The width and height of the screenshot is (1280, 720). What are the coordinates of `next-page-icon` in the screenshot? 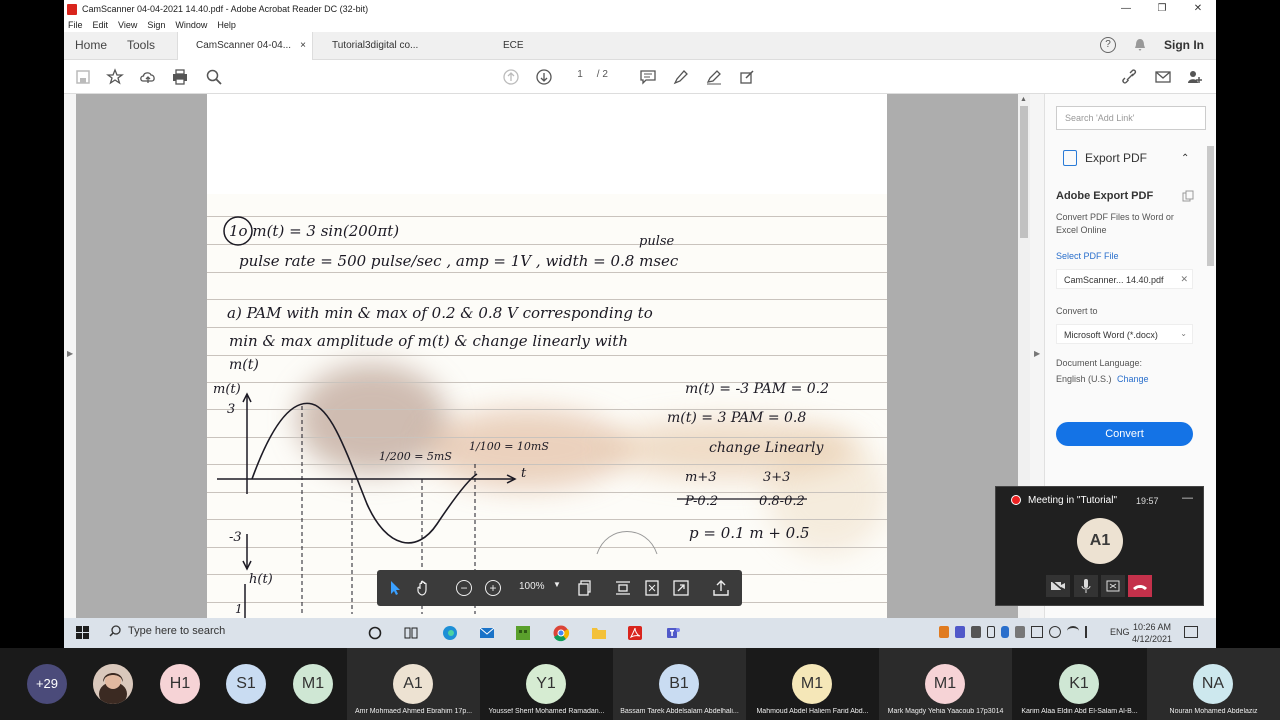 It's located at (544, 77).